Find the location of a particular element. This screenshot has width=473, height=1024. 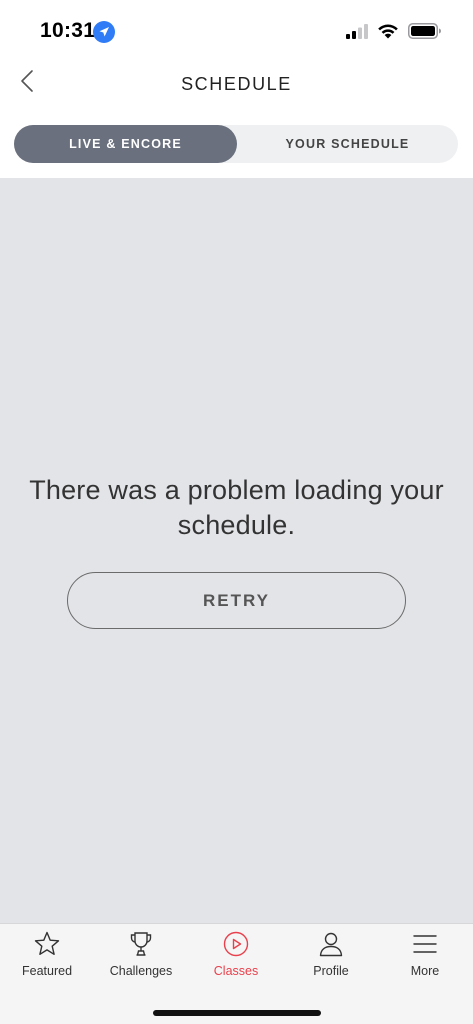

tab-your-schedule: YOUR SCHEDULE is located at coordinates (347, 144).